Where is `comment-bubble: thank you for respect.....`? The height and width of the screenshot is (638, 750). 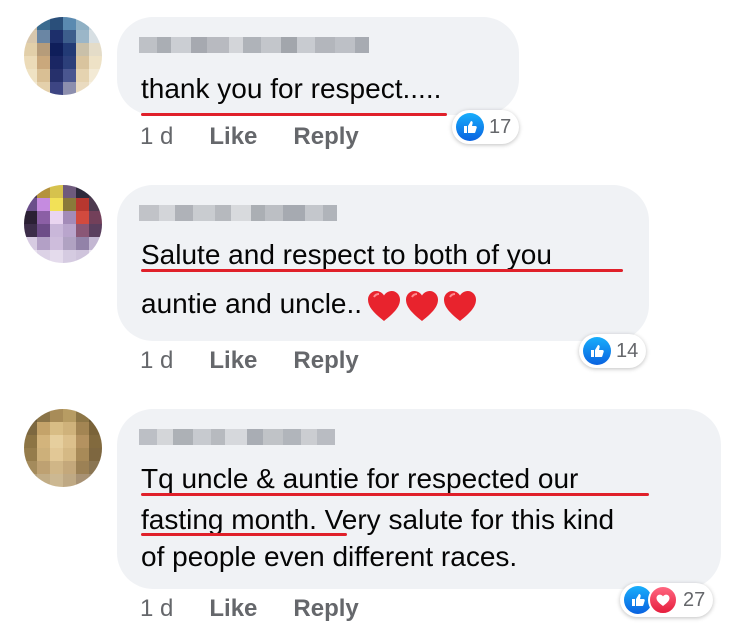 comment-bubble: thank you for respect..... is located at coordinates (318, 66).